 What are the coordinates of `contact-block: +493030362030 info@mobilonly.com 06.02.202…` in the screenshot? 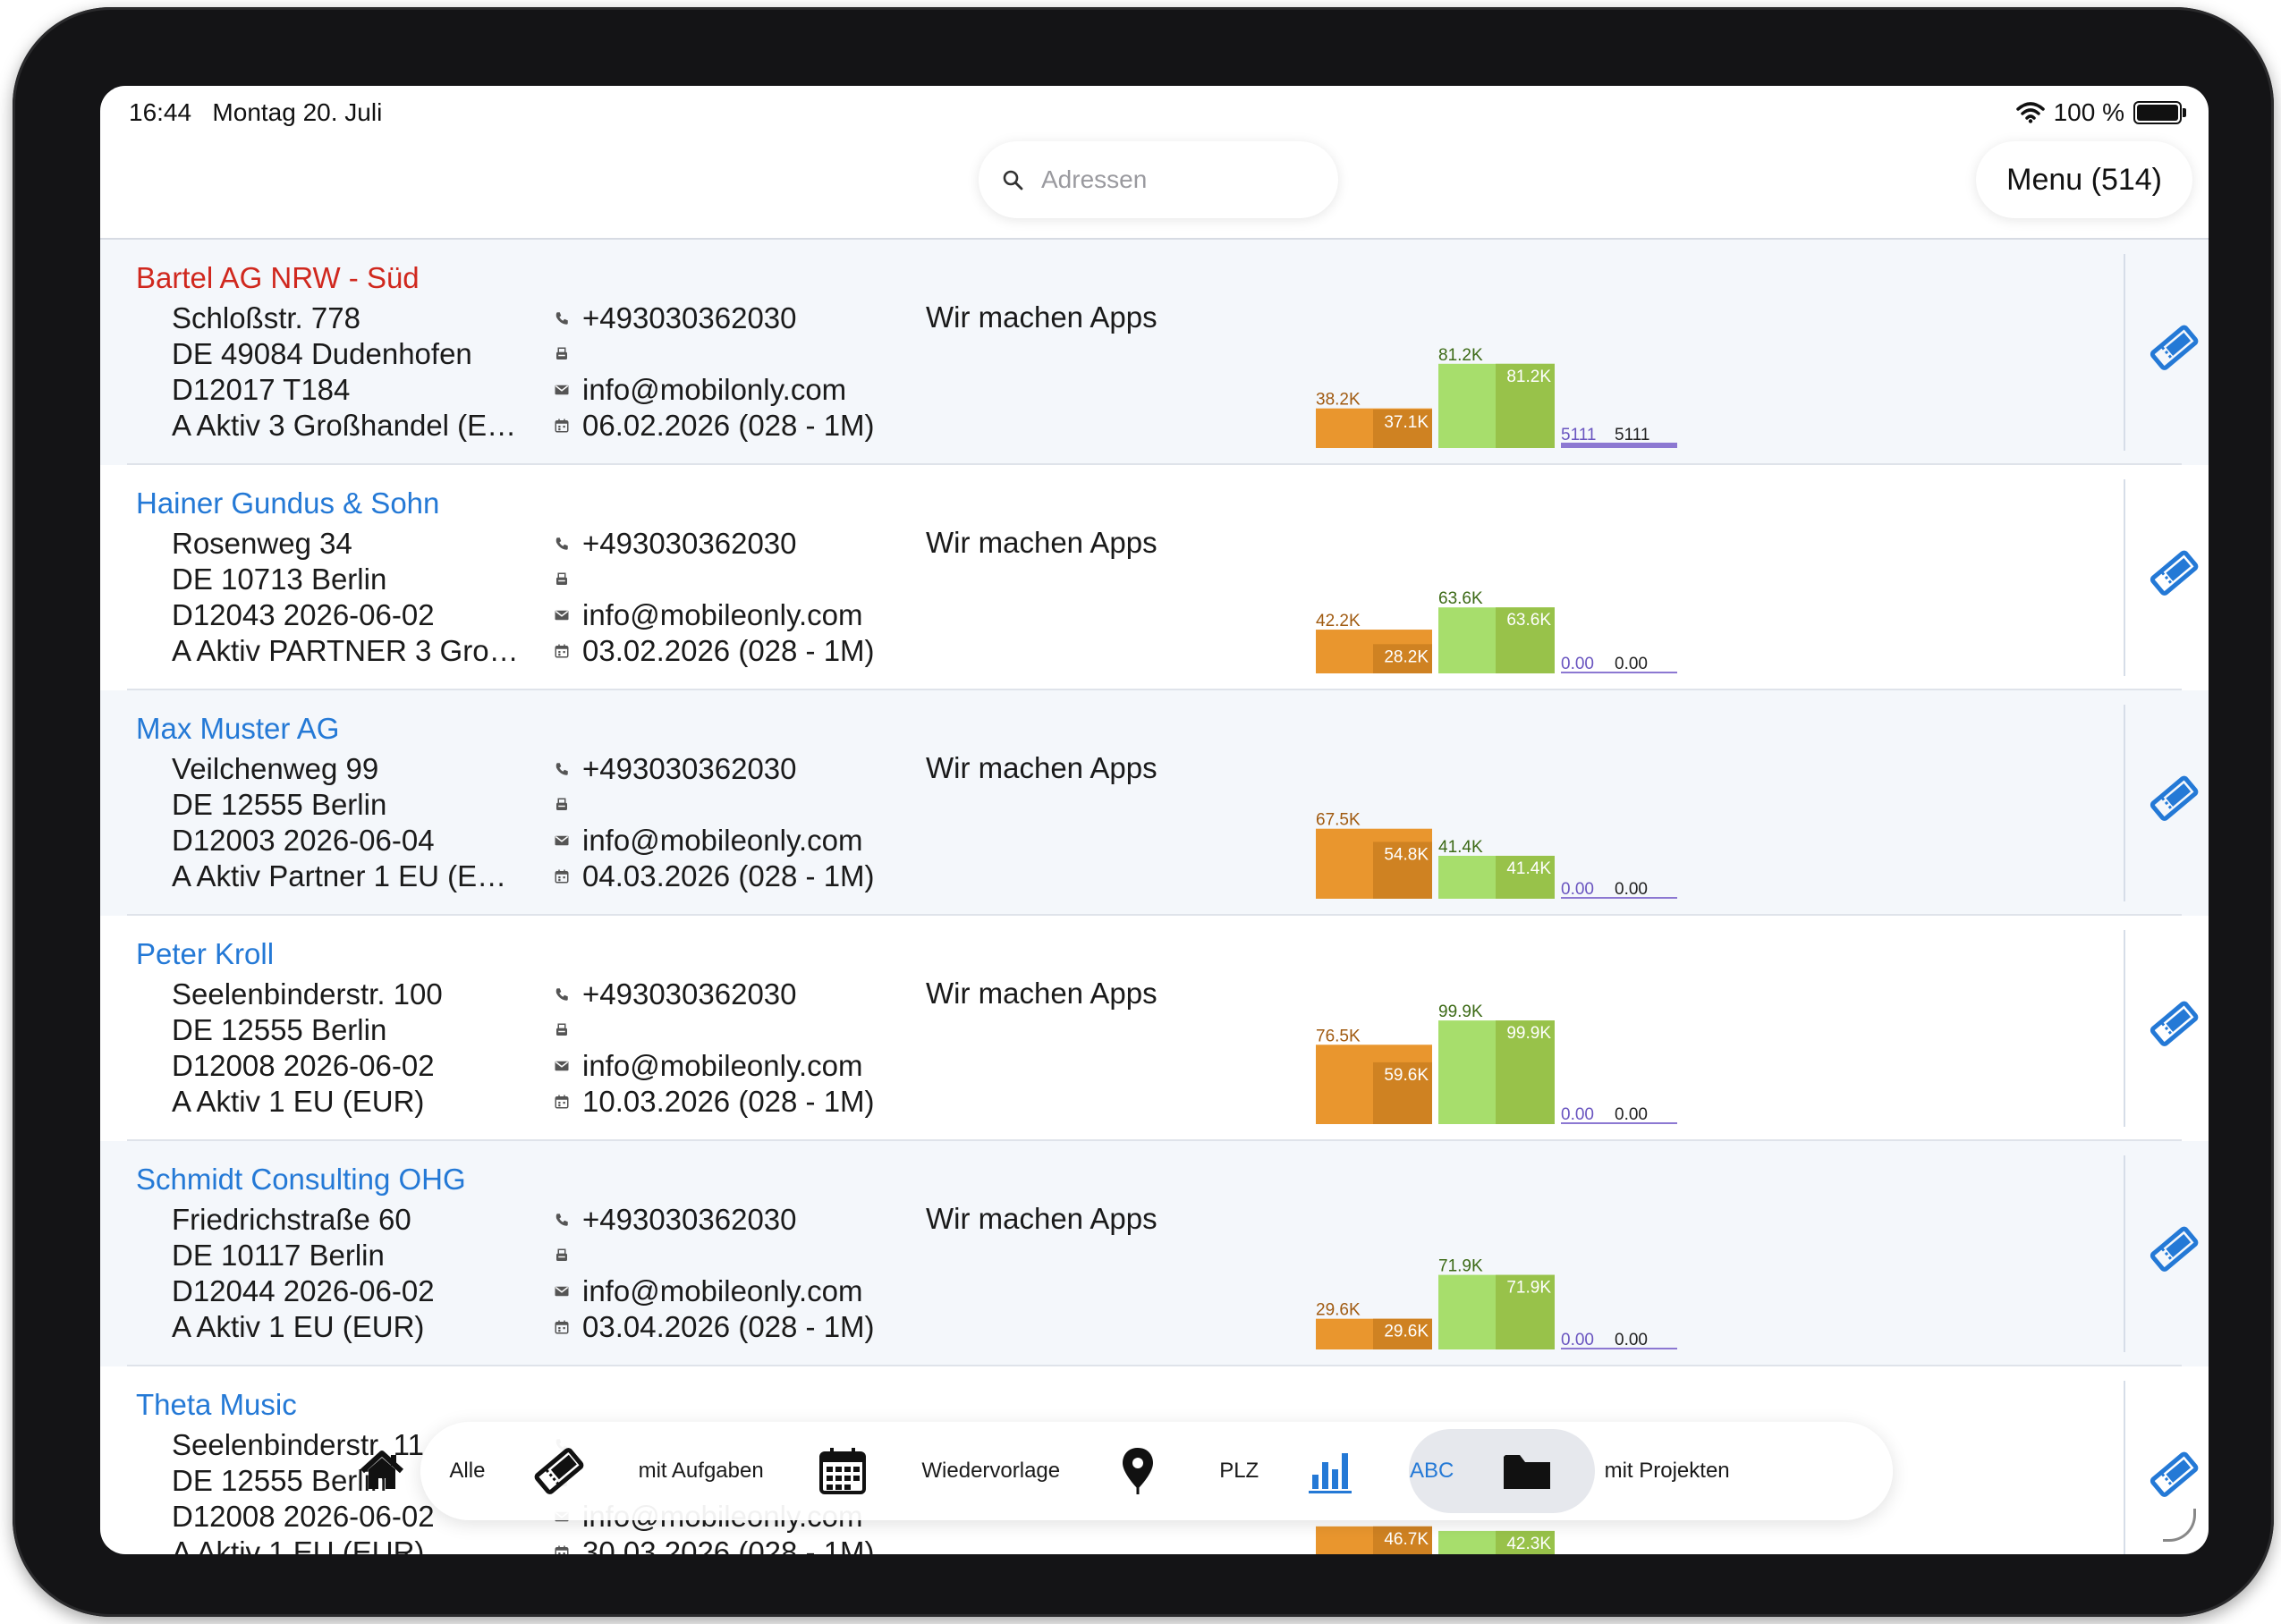 It's located at (713, 372).